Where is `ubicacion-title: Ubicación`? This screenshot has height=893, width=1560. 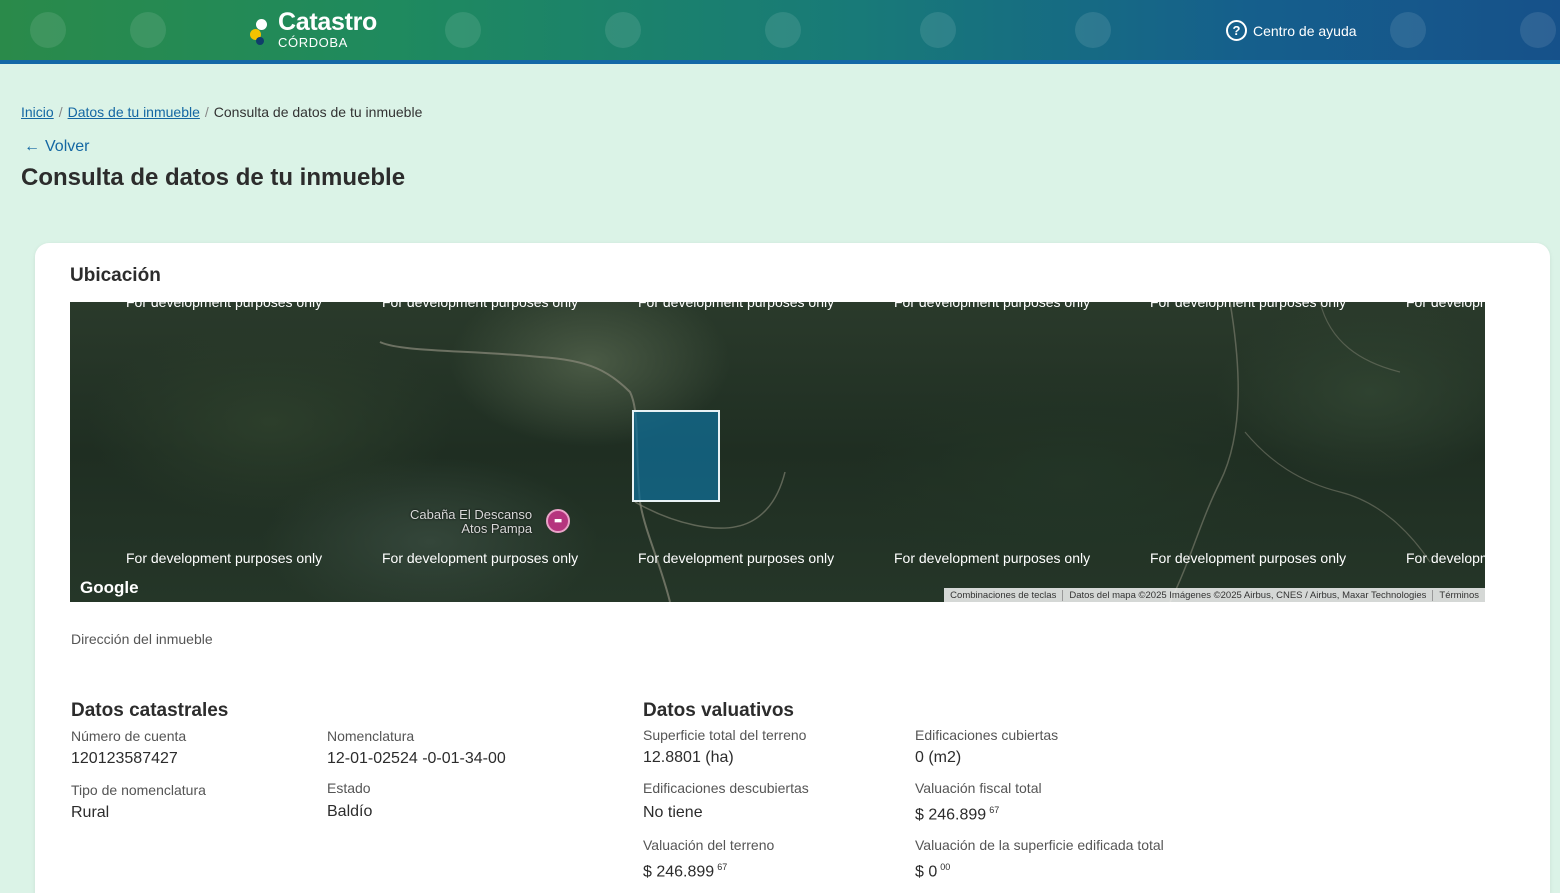 ubicacion-title: Ubicación is located at coordinates (115, 275).